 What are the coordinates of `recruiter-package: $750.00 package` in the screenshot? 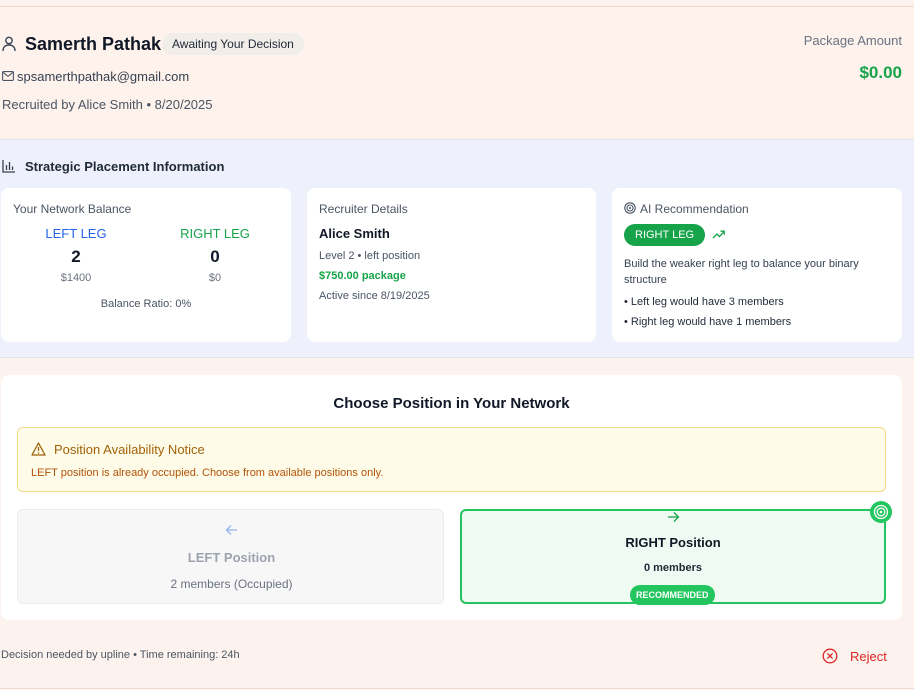 It's located at (362, 276).